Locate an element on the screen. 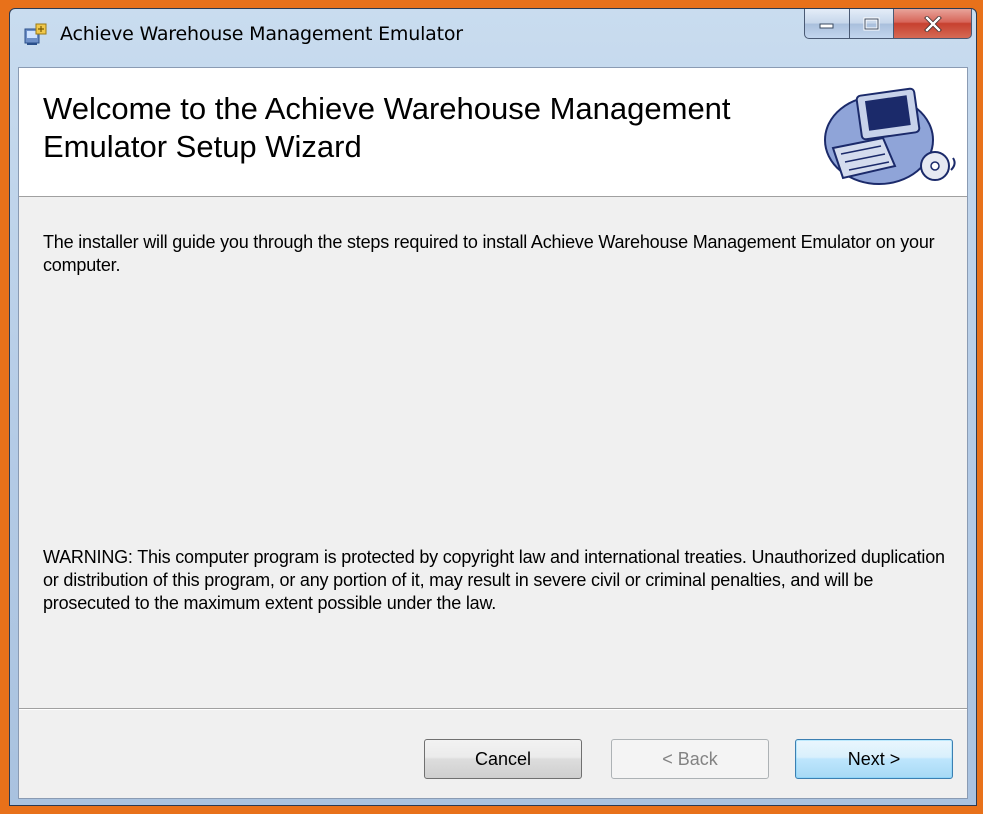  computer-cd-icon is located at coordinates (890, 136).